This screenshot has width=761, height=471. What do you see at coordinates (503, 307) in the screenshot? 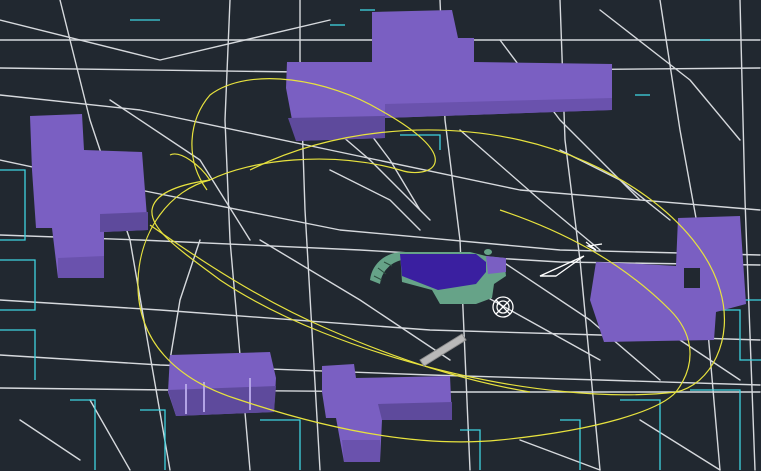
I see `ucs-origin-icon` at bounding box center [503, 307].